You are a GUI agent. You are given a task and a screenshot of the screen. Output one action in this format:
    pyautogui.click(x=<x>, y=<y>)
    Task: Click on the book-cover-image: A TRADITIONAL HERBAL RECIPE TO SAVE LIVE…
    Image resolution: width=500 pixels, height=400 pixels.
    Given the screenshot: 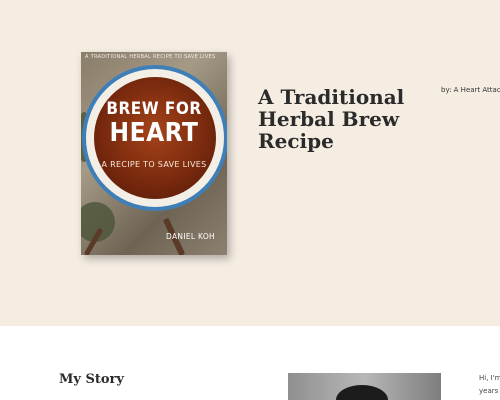 What is the action you would take?
    pyautogui.click(x=154, y=153)
    